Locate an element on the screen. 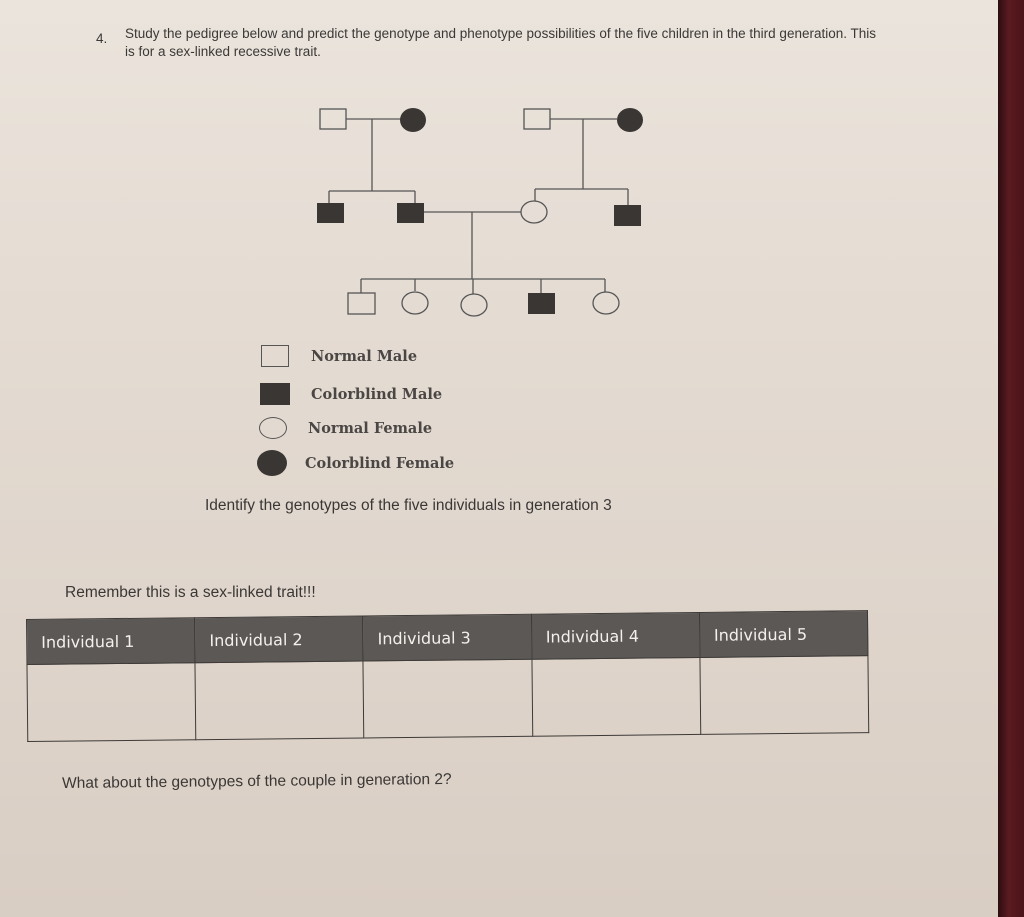  header-individual-2: Individual 2 is located at coordinates (279, 639).